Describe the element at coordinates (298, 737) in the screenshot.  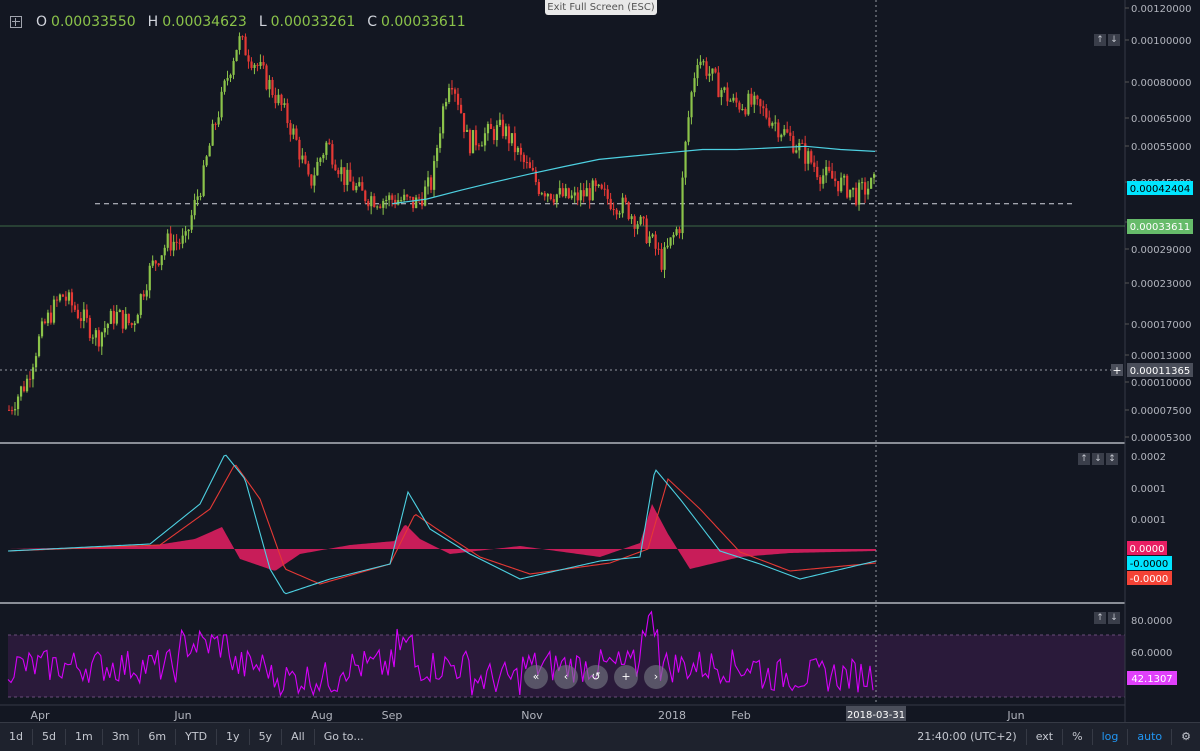
I see `timeframe-all: All` at that location.